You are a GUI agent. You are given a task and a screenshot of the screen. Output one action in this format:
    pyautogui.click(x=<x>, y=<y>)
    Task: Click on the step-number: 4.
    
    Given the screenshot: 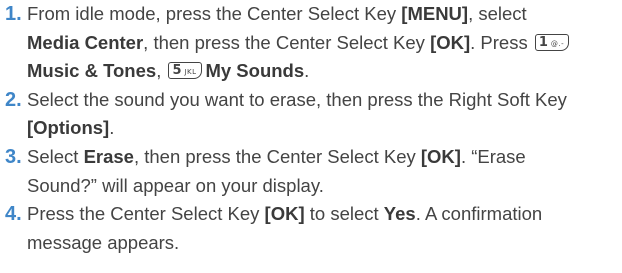 What is the action you would take?
    pyautogui.click(x=13, y=214)
    